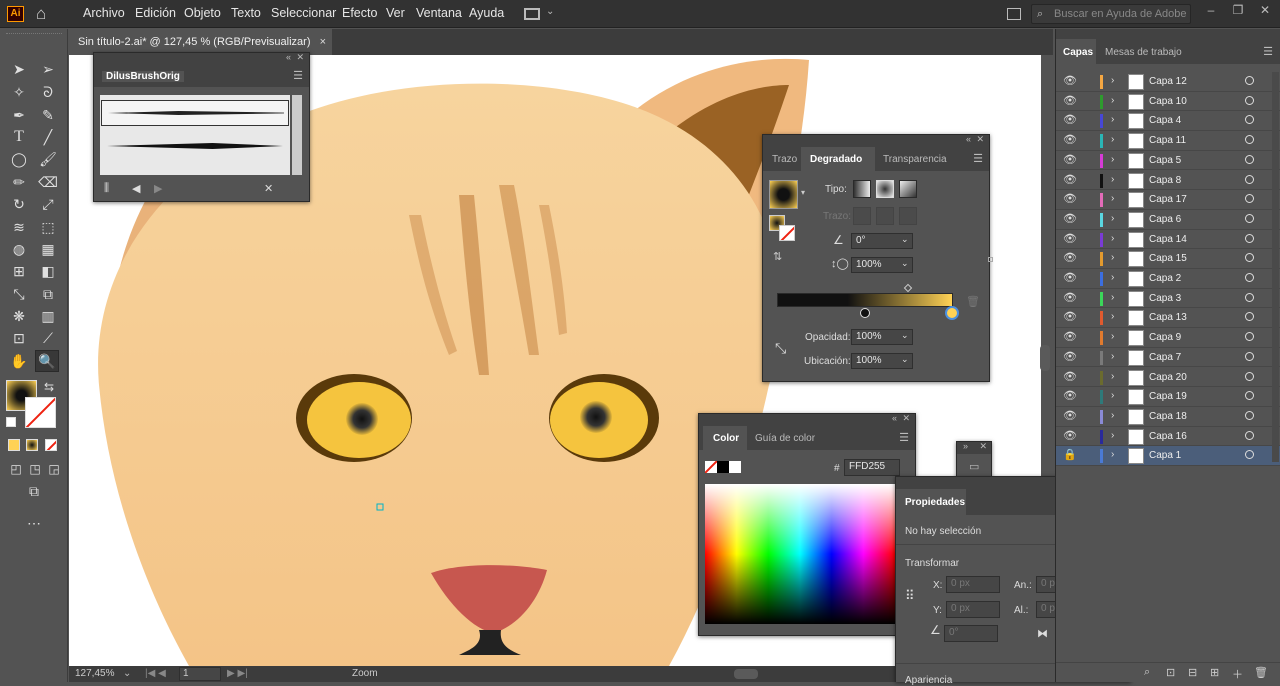 The width and height of the screenshot is (1280, 686). Describe the element at coordinates (359, 13) in the screenshot. I see `menu-efecto: Efecto` at that location.